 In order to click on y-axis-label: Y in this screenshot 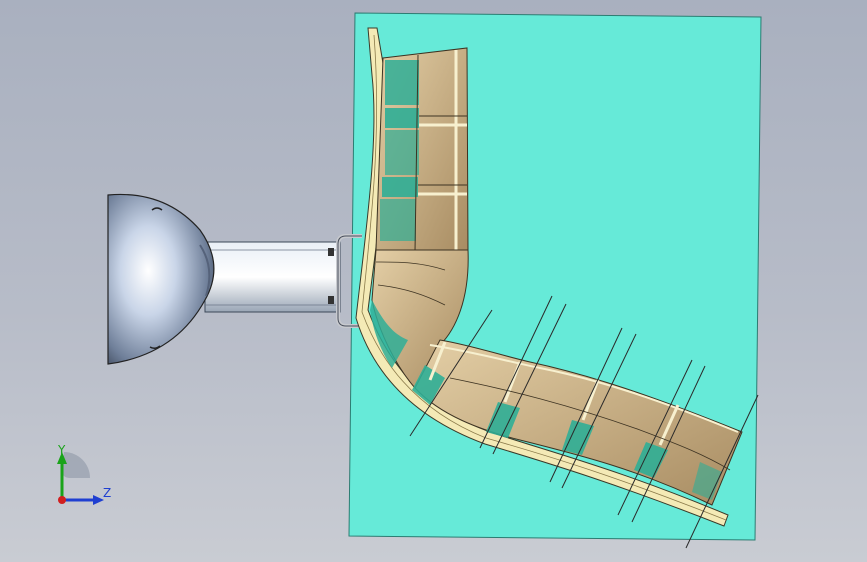, I will do `click(61, 450)`.